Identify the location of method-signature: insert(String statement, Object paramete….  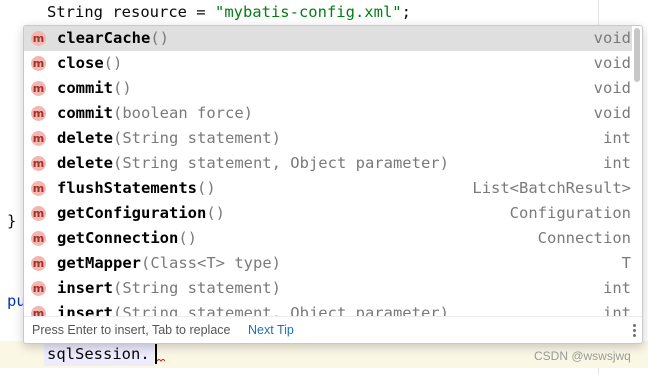
(253, 308).